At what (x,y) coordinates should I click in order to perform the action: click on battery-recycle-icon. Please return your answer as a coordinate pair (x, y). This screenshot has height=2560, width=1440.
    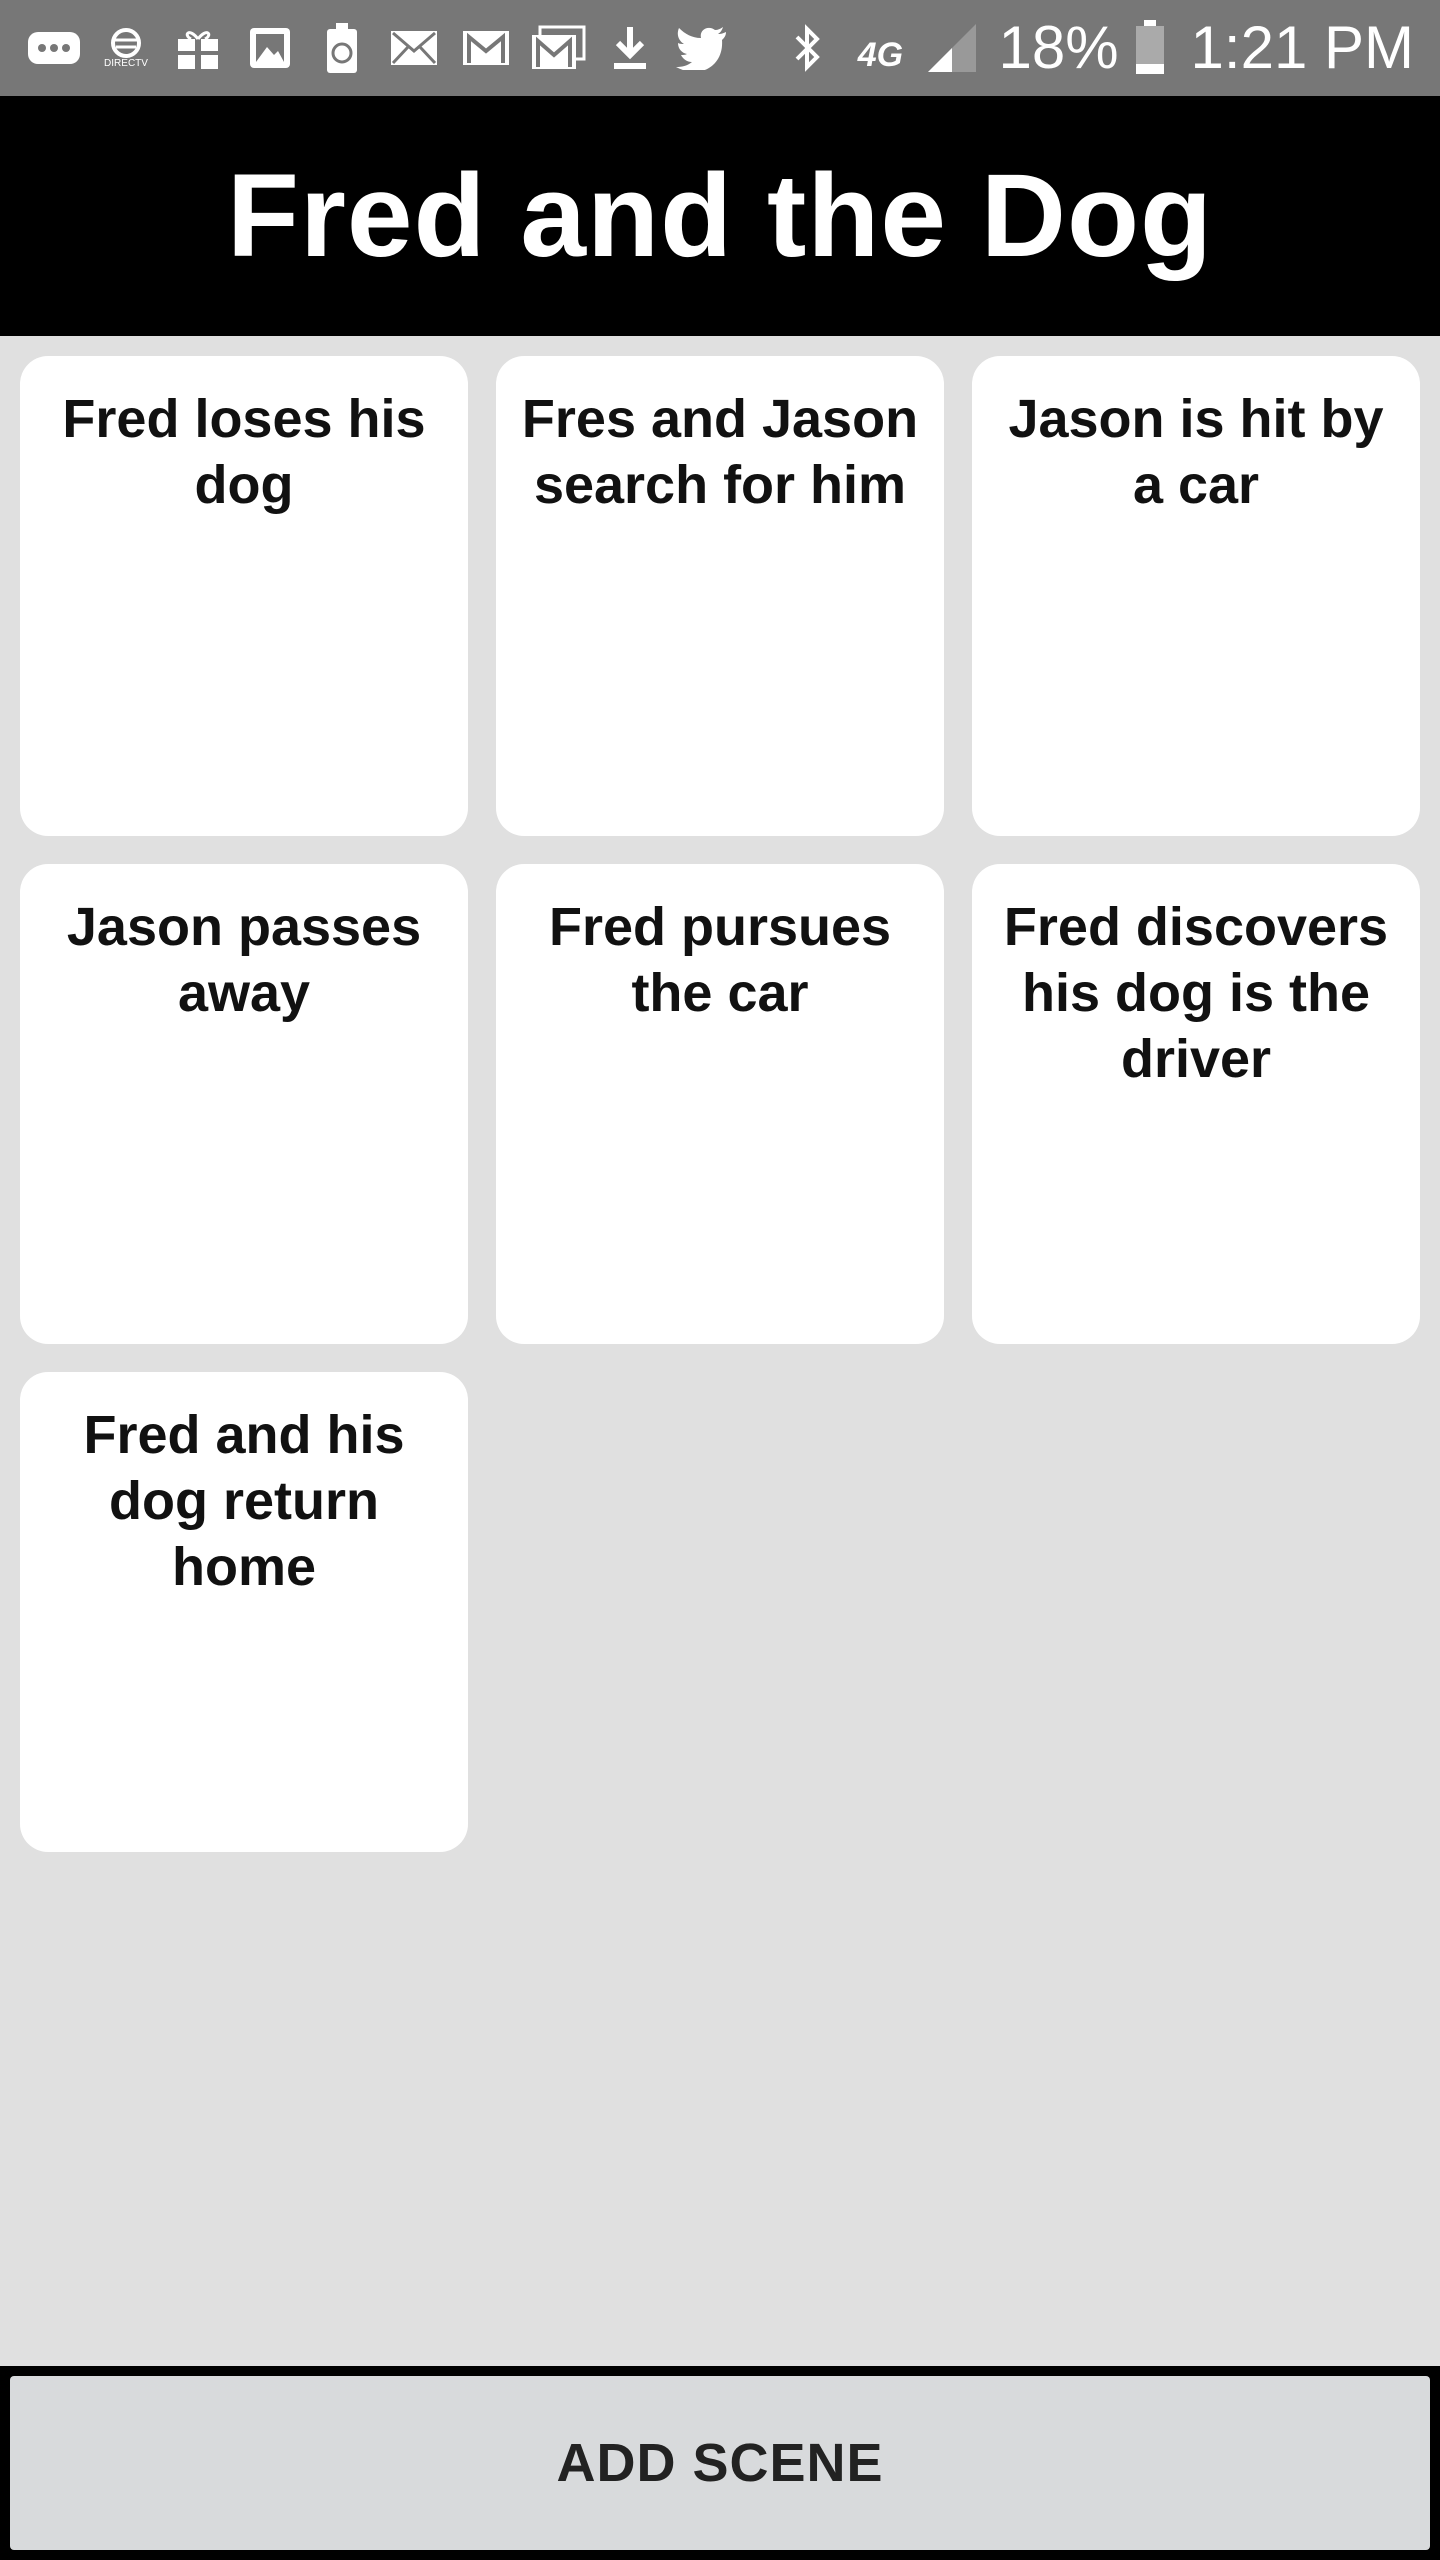
    Looking at the image, I should click on (342, 48).